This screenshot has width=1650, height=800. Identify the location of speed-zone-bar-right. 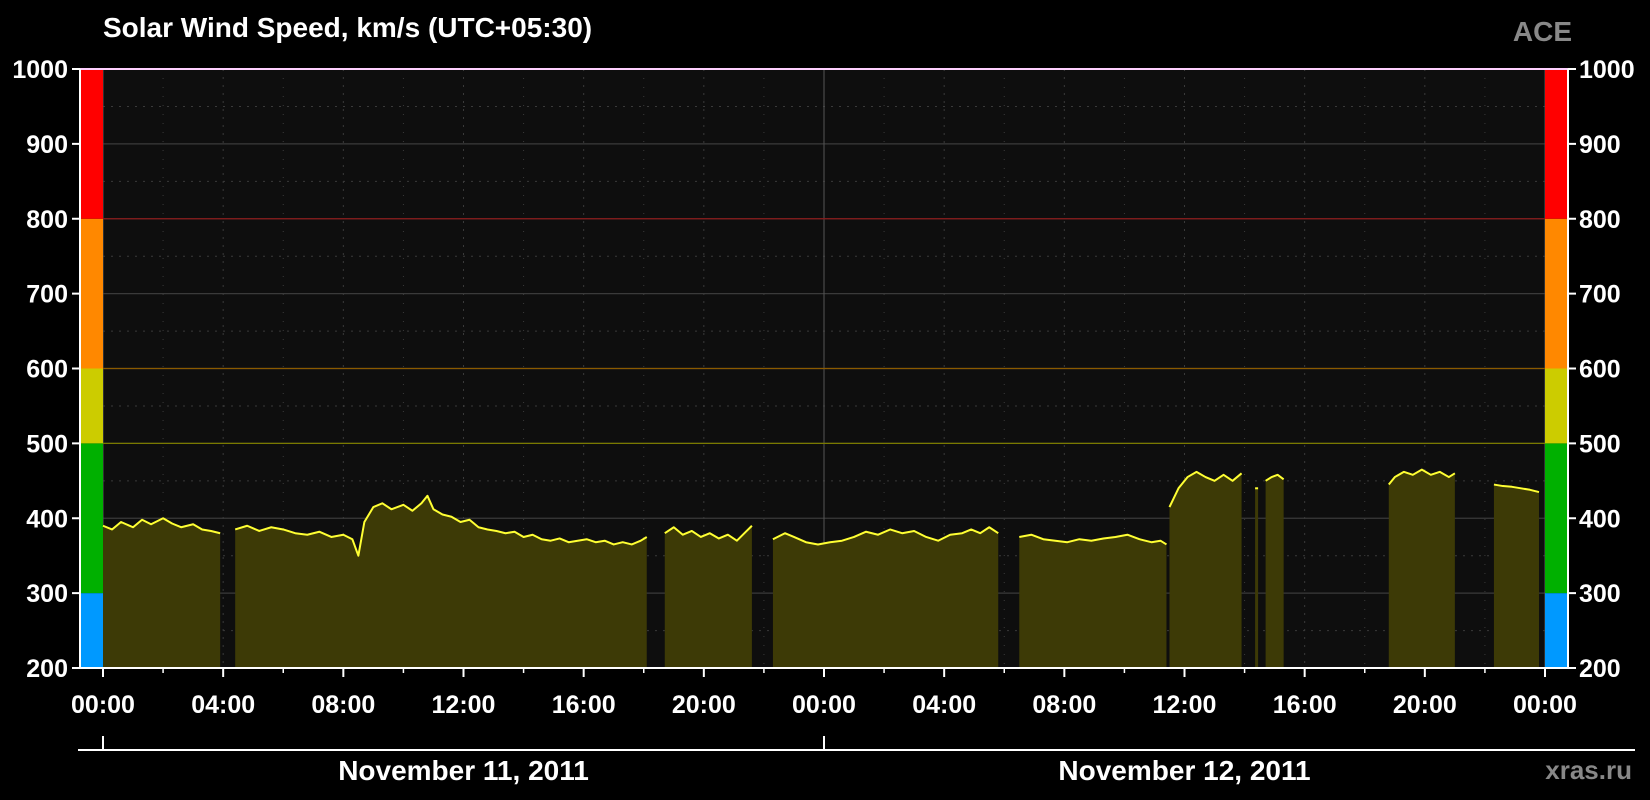
(1556, 368).